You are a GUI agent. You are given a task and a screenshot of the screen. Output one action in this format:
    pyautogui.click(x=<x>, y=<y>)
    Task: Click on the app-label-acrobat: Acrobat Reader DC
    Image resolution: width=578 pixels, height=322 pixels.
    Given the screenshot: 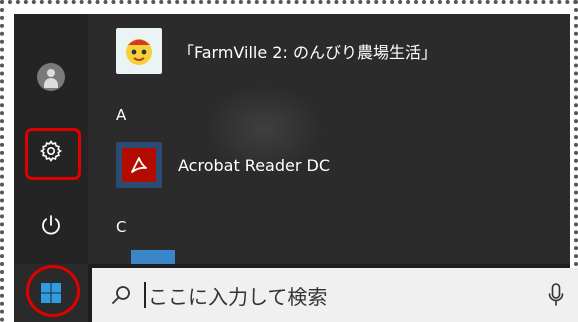 What is the action you would take?
    pyautogui.click(x=254, y=165)
    